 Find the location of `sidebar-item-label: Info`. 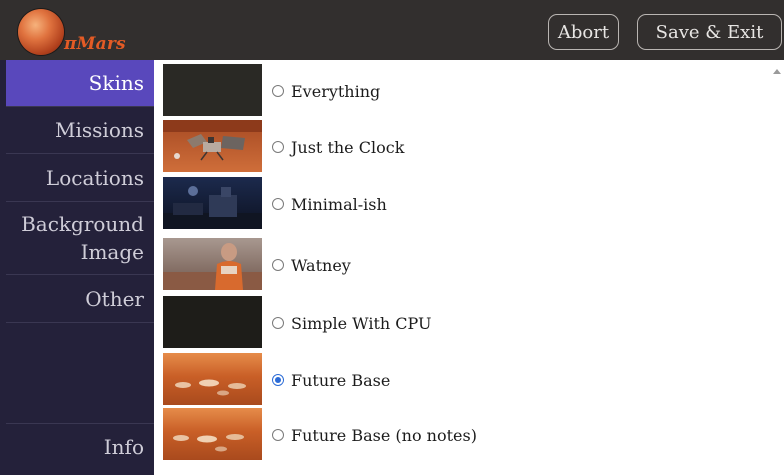

sidebar-item-label: Info is located at coordinates (123, 447).